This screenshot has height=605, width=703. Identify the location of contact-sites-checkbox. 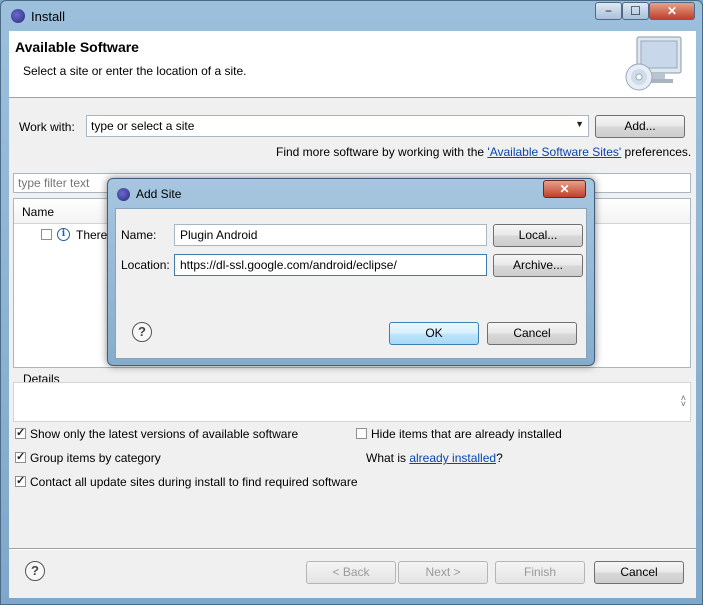
(20, 480).